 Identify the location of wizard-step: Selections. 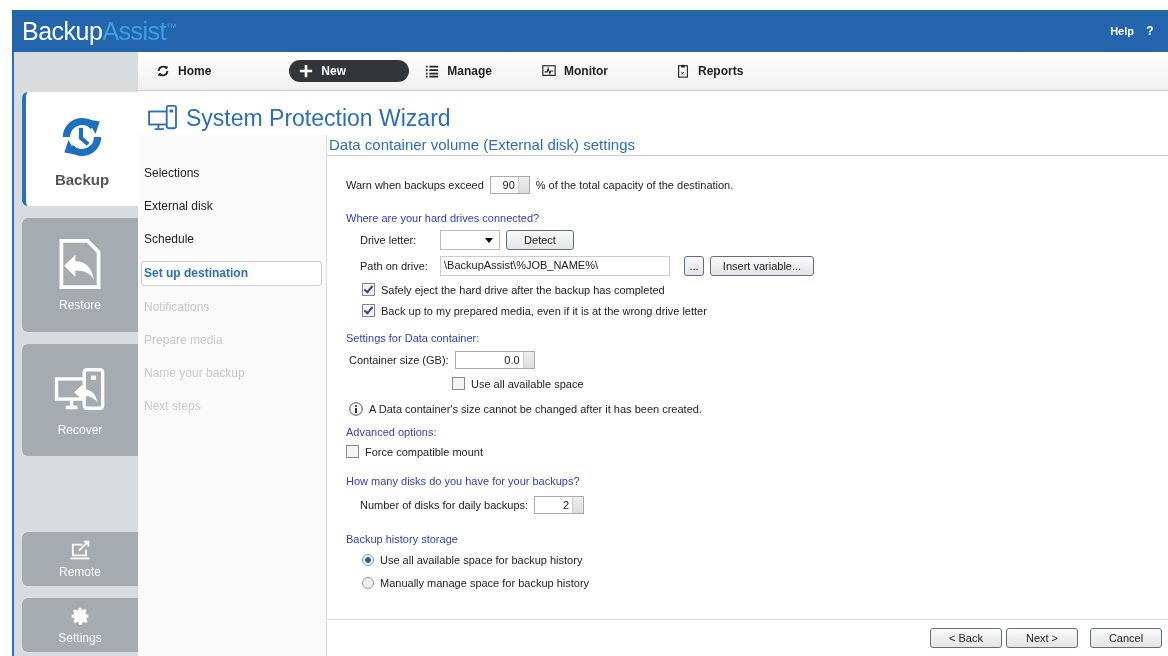
(232, 173).